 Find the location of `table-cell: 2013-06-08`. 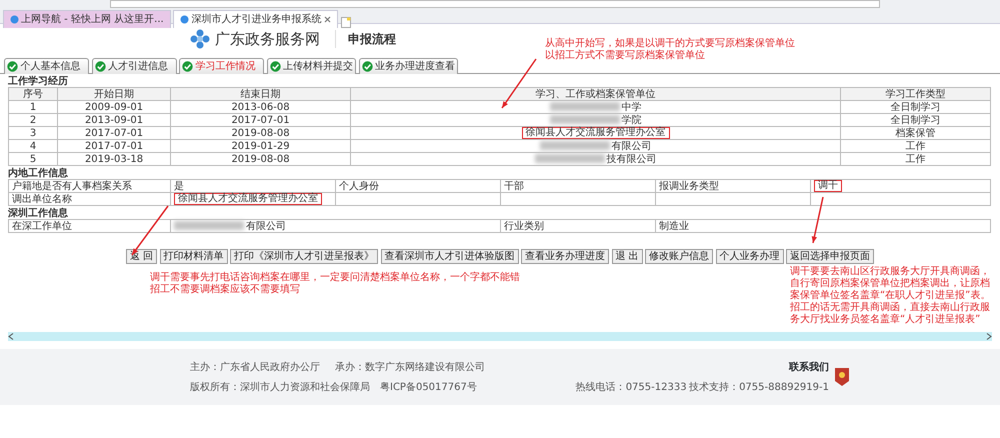

table-cell: 2013-06-08 is located at coordinates (260, 107).